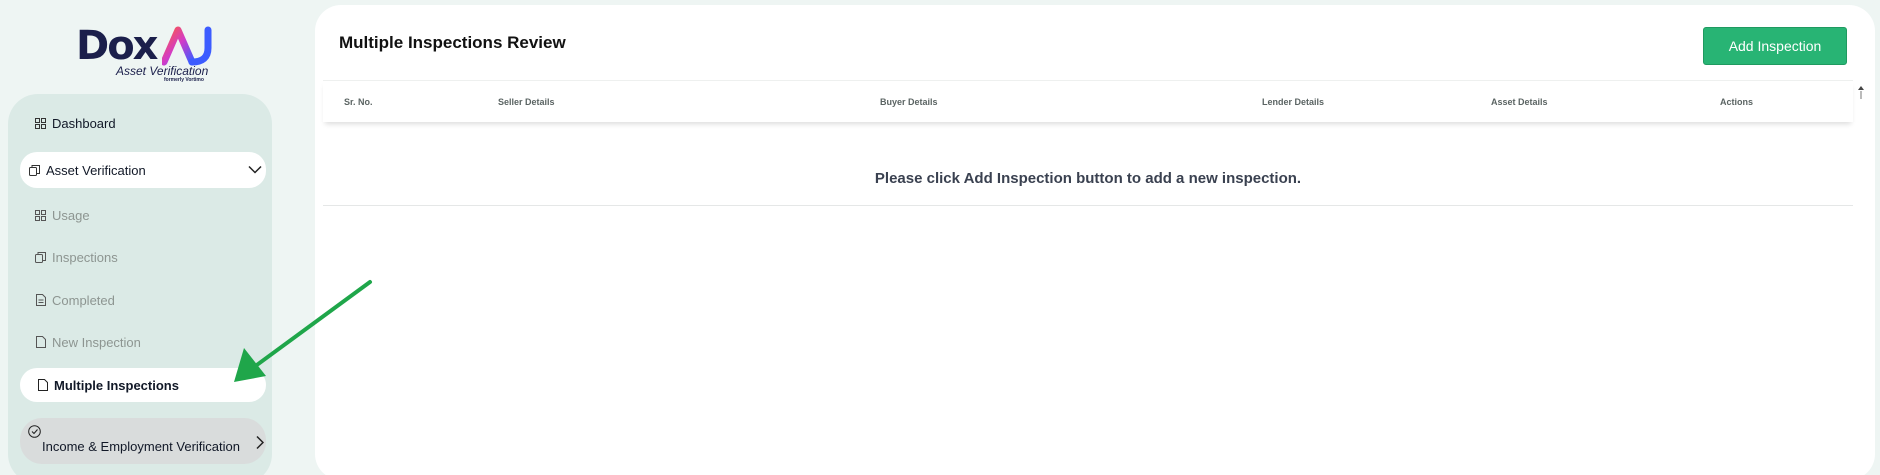 This screenshot has height=475, width=1880. I want to click on sidebar-item-inspections: Inspections, so click(147, 257).